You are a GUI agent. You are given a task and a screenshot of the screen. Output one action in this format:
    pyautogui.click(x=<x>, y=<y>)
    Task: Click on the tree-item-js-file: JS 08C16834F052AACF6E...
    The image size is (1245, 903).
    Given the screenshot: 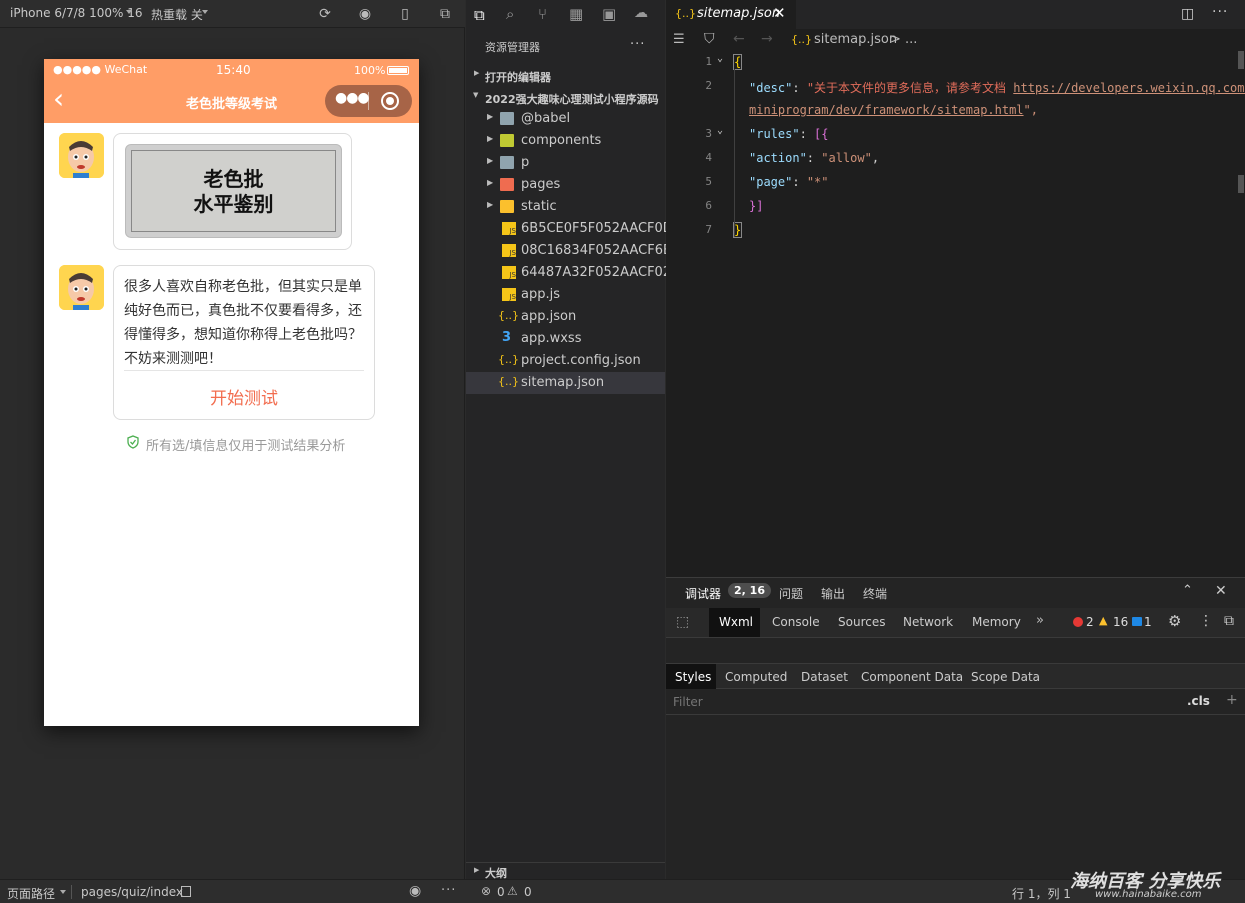 What is the action you would take?
    pyautogui.click(x=575, y=251)
    